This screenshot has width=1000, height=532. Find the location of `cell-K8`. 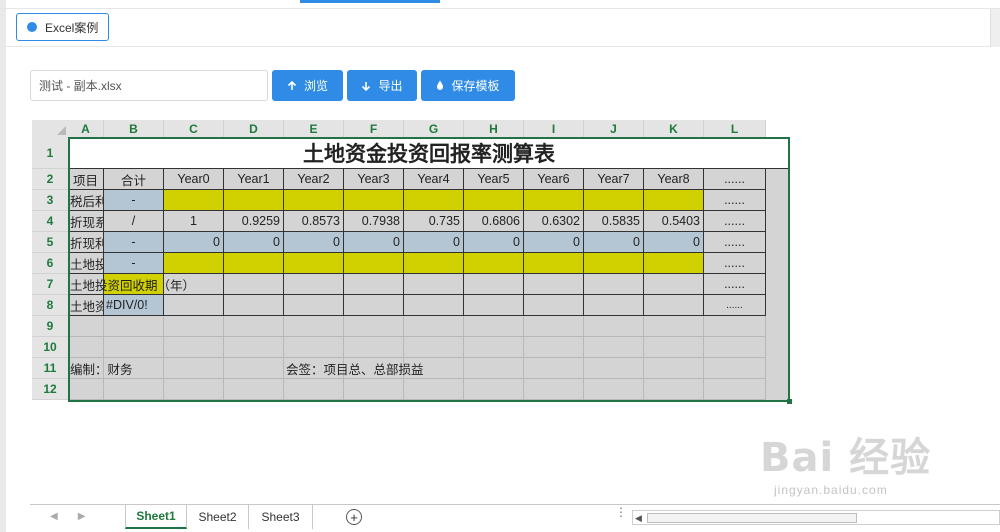

cell-K8 is located at coordinates (674, 305).